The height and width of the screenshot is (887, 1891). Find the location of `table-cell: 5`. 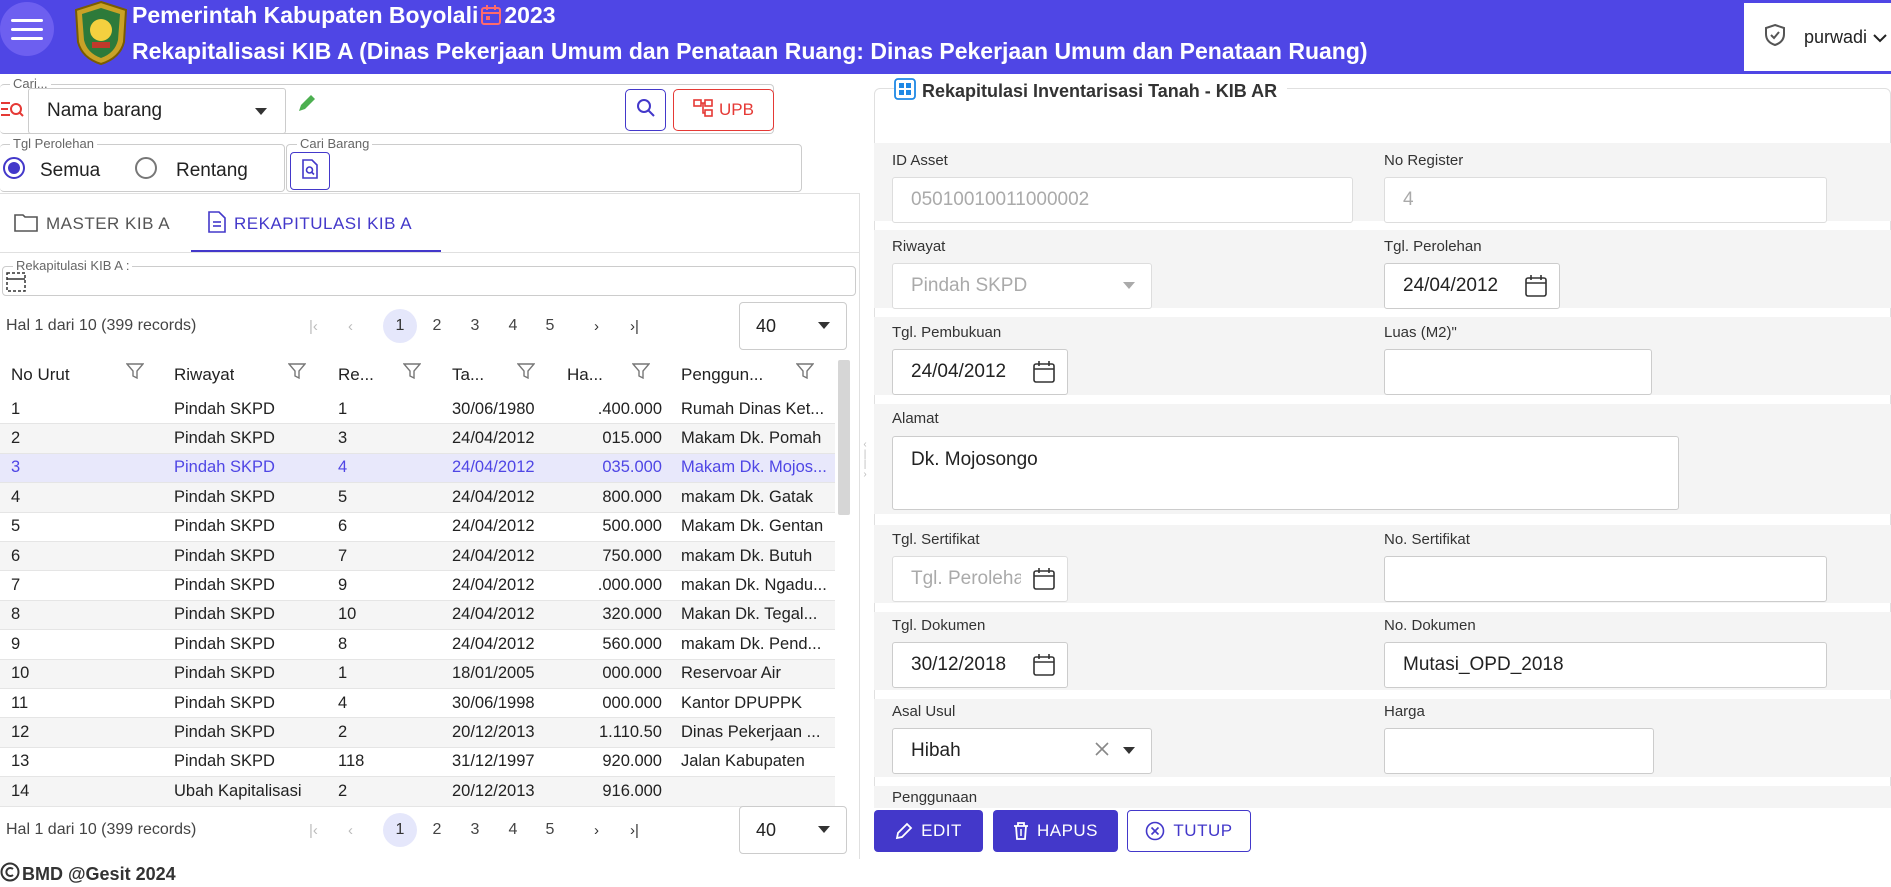

table-cell: 5 is located at coordinates (16, 526).